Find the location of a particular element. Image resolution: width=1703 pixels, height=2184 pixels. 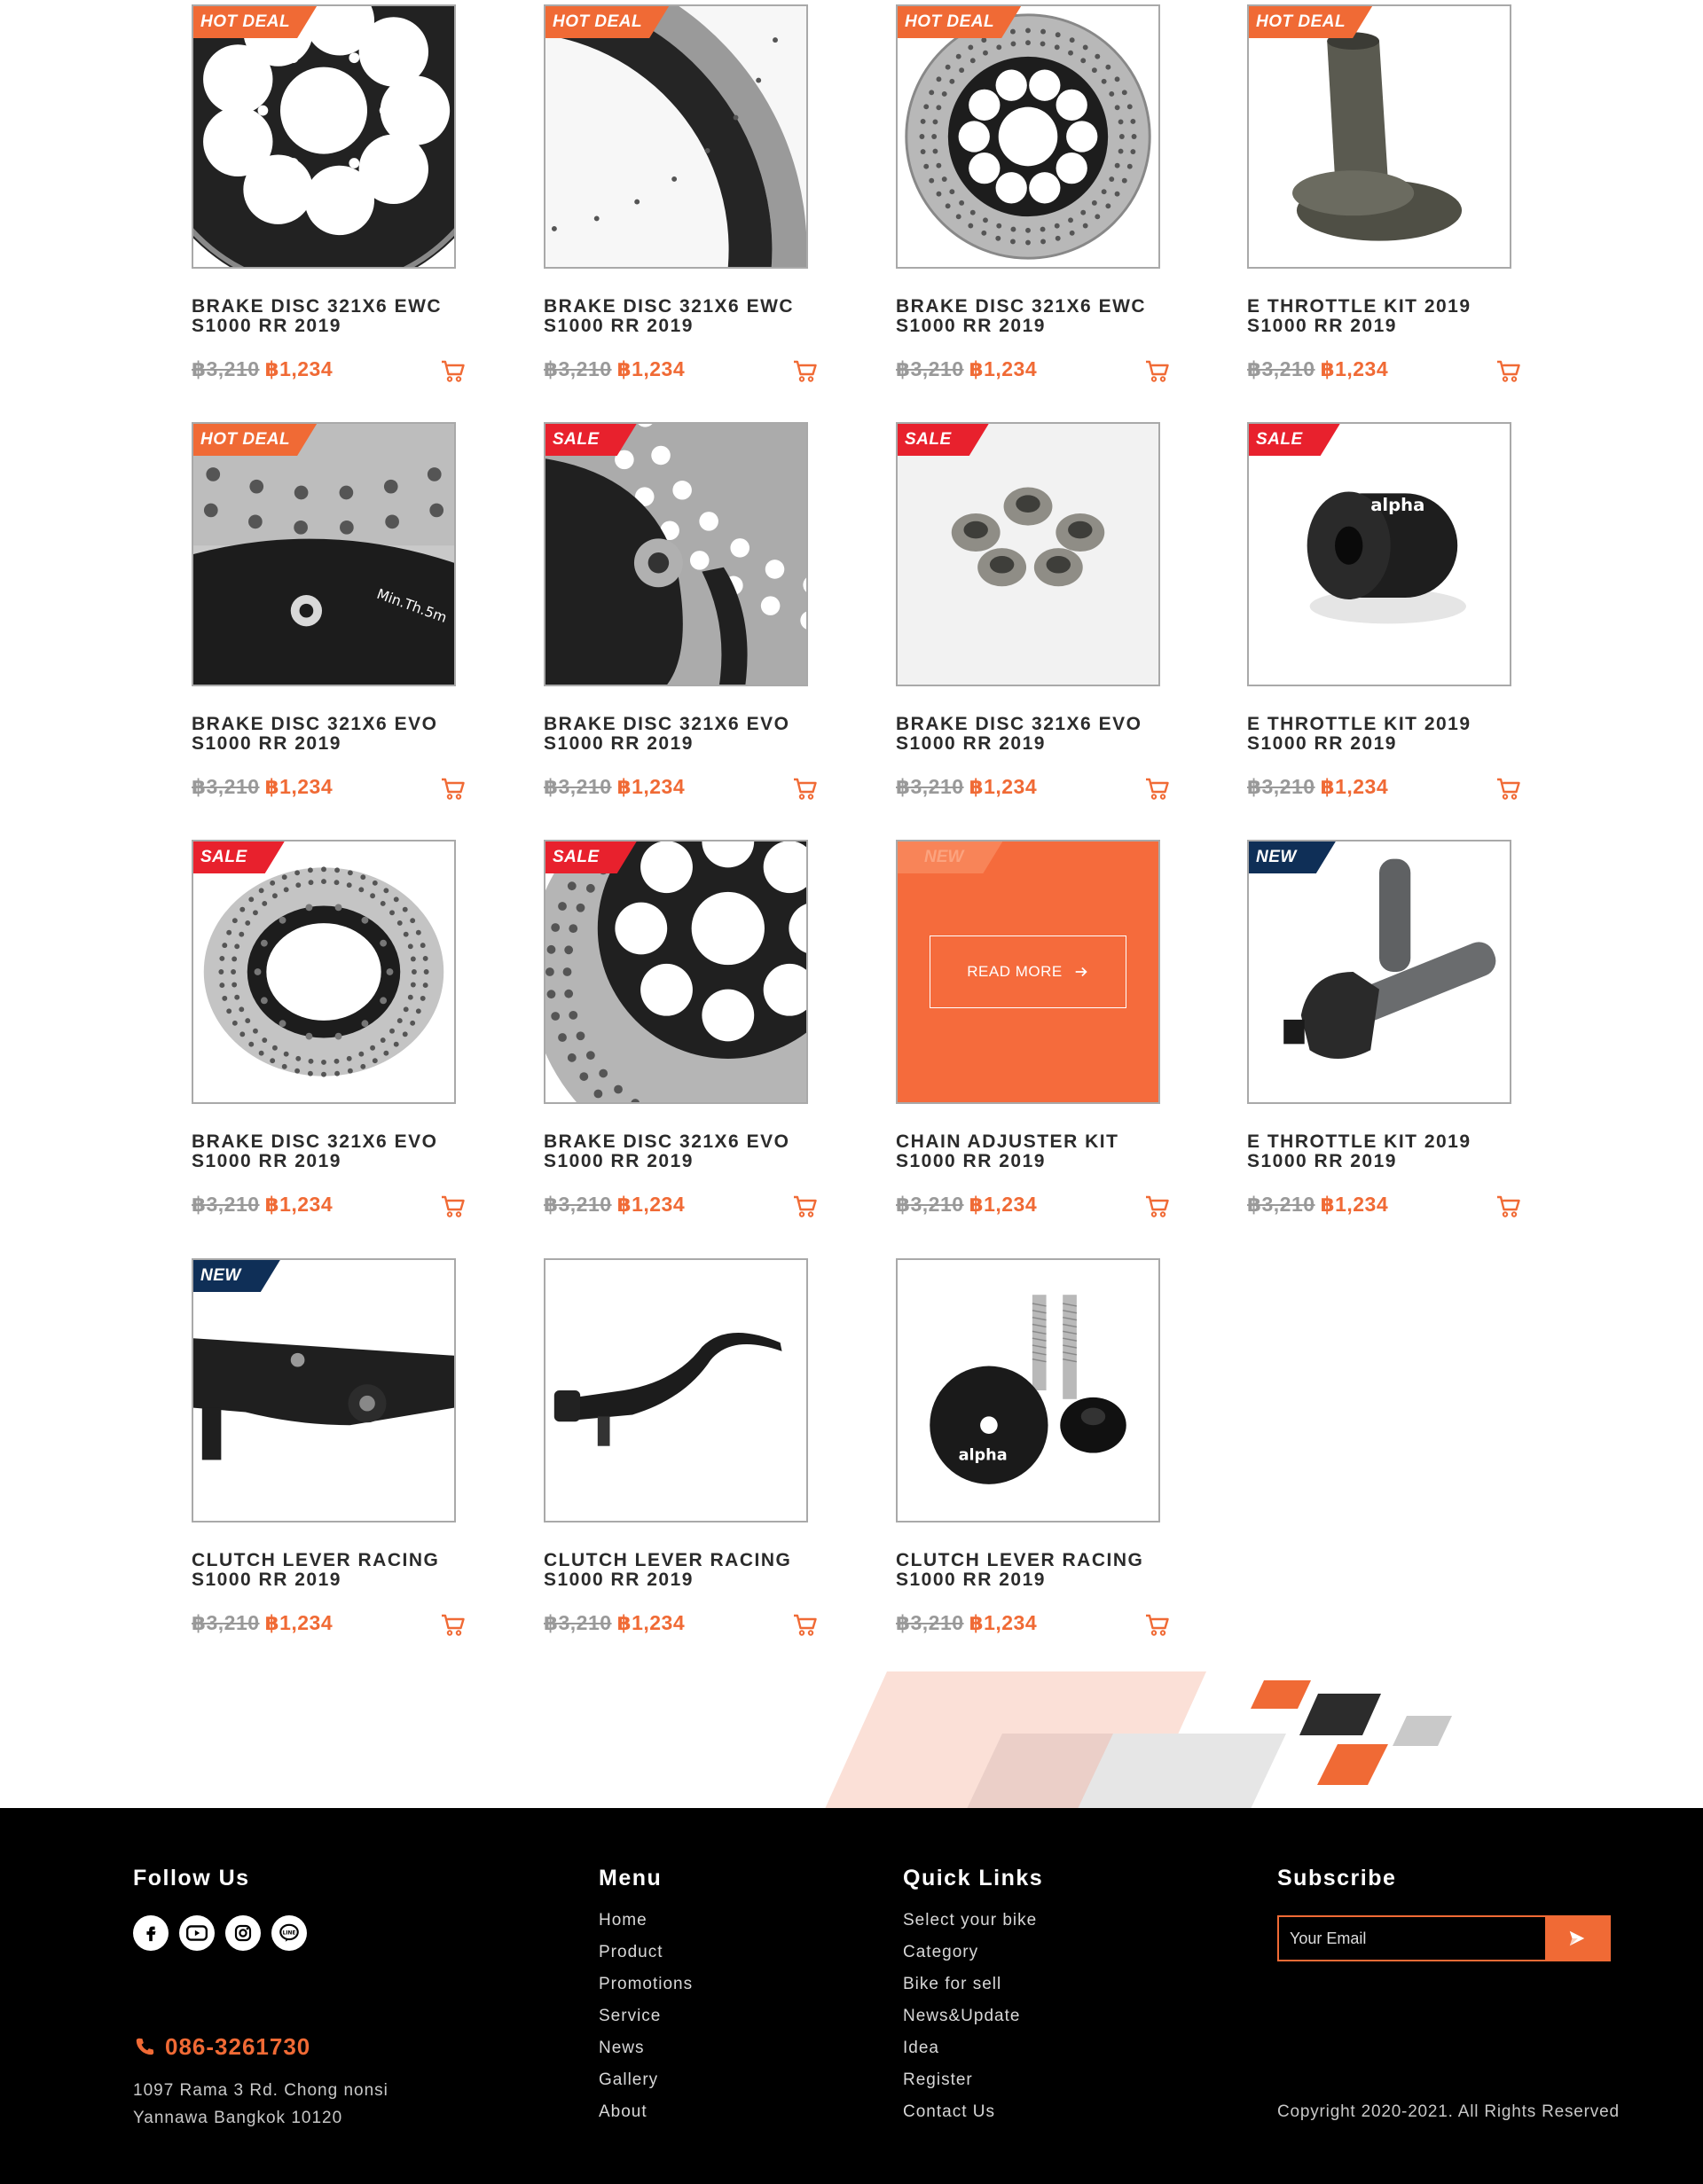

product-title: CHAIN ADJUSTER KIT S1000 RR 2019 is located at coordinates (1033, 1151).